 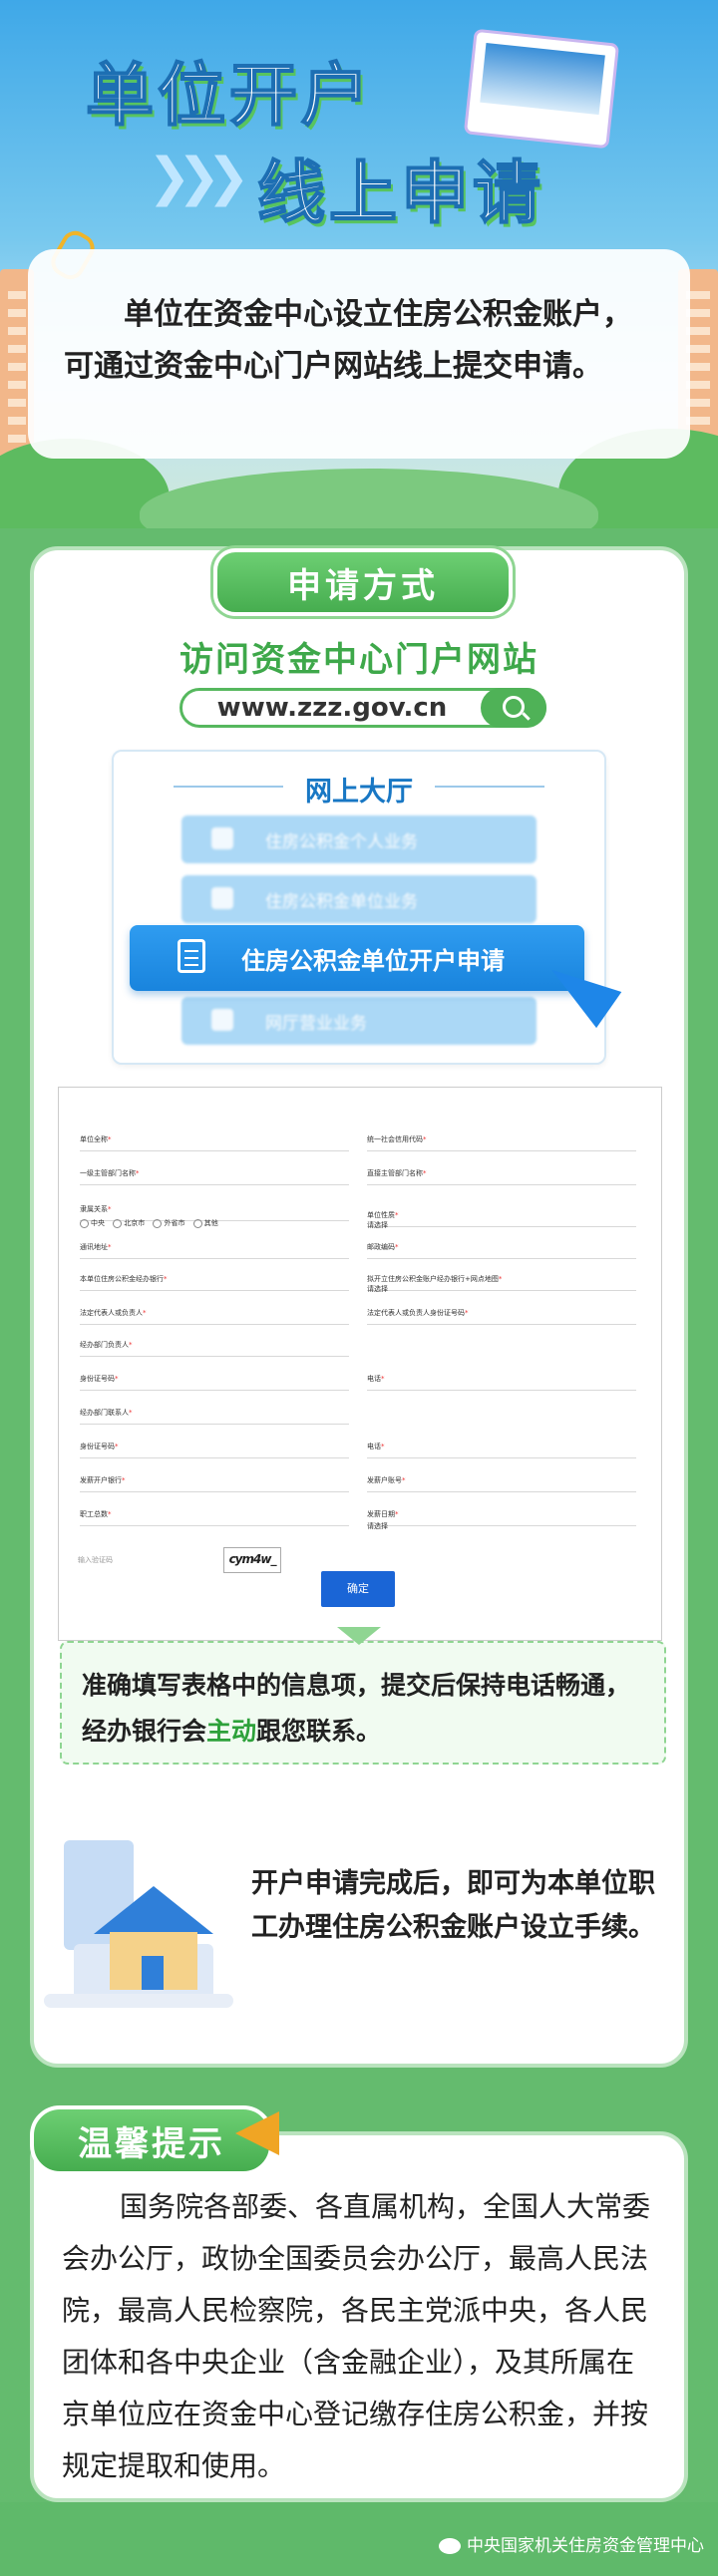 What do you see at coordinates (213, 1483) in the screenshot?
I see `form-field: 发薪开户银行*` at bounding box center [213, 1483].